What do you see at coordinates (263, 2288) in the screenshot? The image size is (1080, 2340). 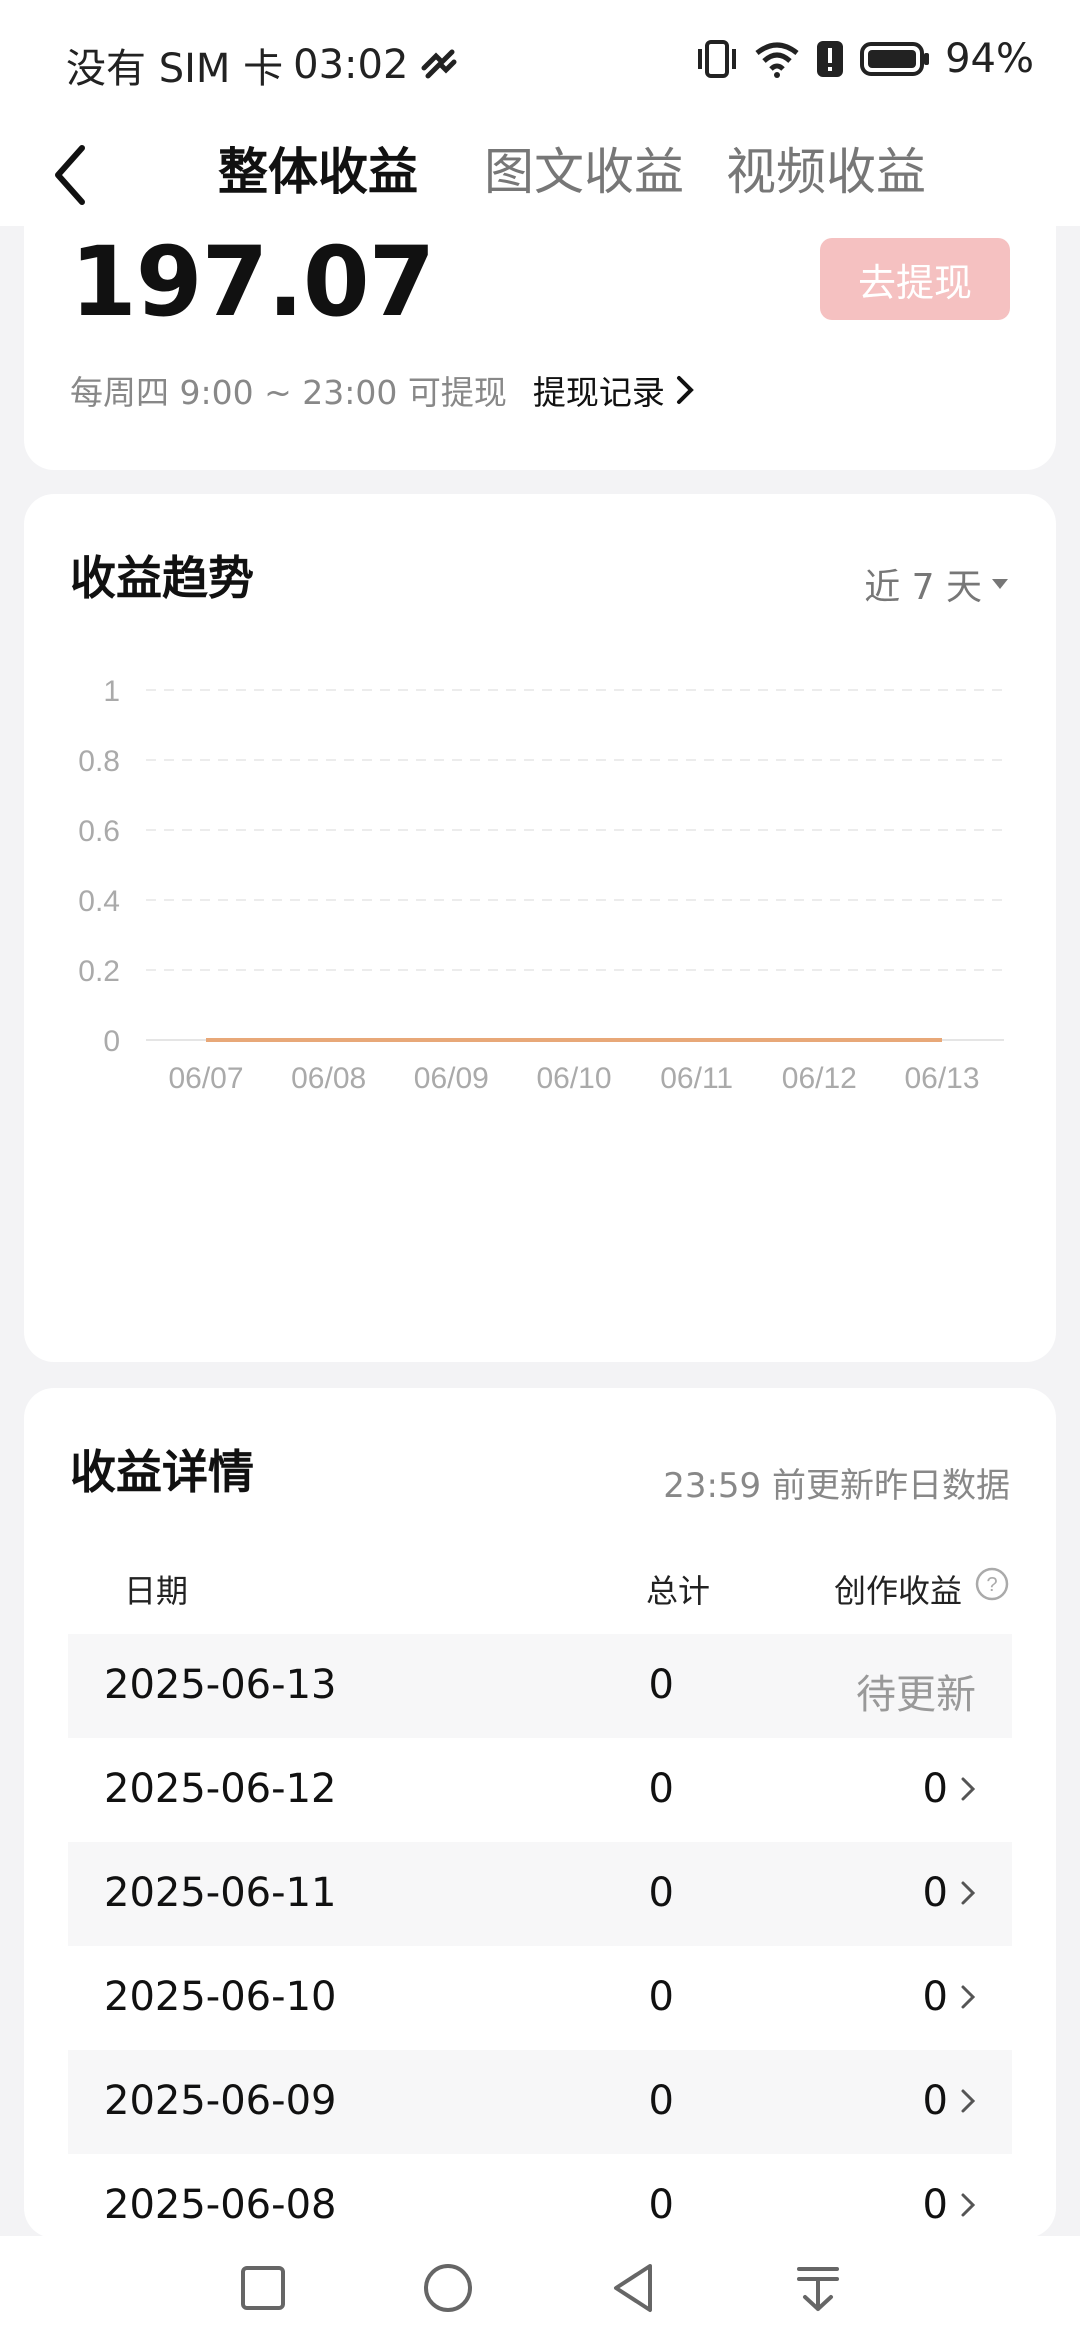 I see `recent-apps-icon` at bounding box center [263, 2288].